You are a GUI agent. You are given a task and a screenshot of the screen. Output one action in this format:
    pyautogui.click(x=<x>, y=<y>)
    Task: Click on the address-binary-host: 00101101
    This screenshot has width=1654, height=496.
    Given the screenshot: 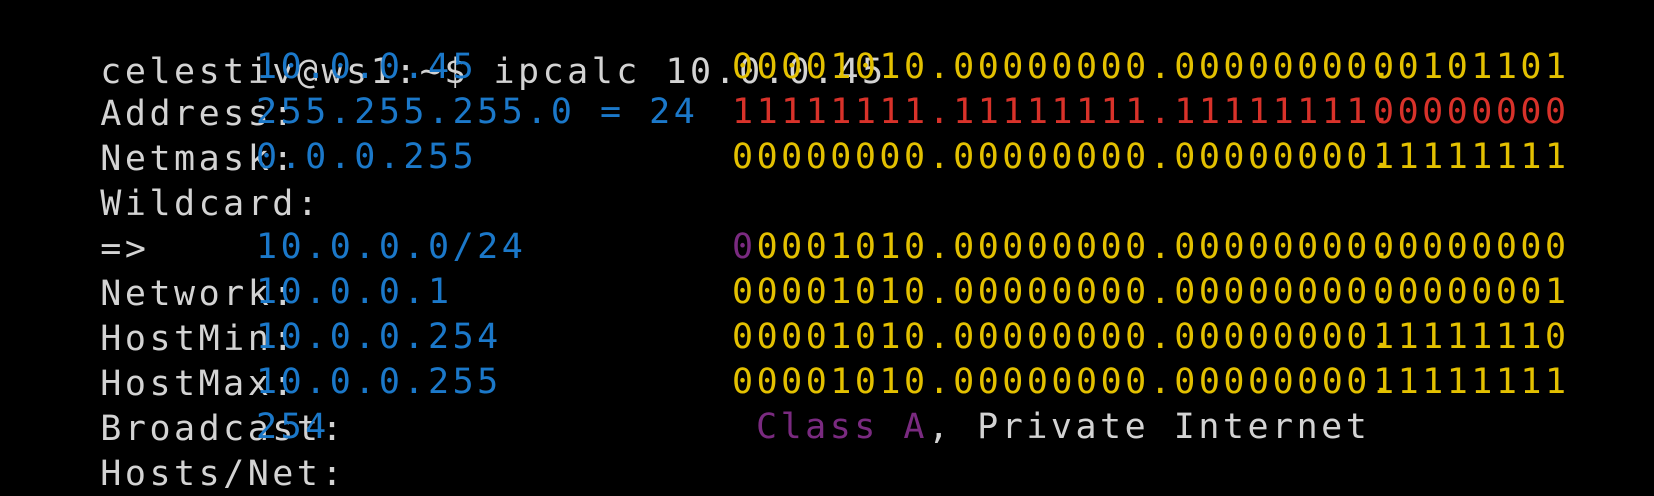 What is the action you would take?
    pyautogui.click(x=1471, y=67)
    